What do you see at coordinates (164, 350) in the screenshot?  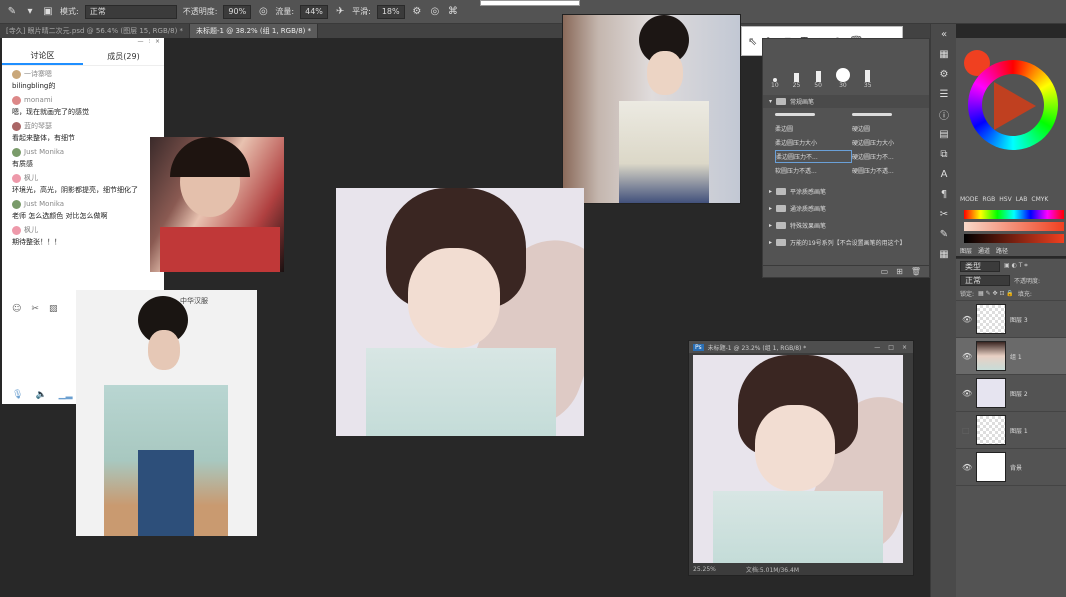 I see `face-shape` at bounding box center [164, 350].